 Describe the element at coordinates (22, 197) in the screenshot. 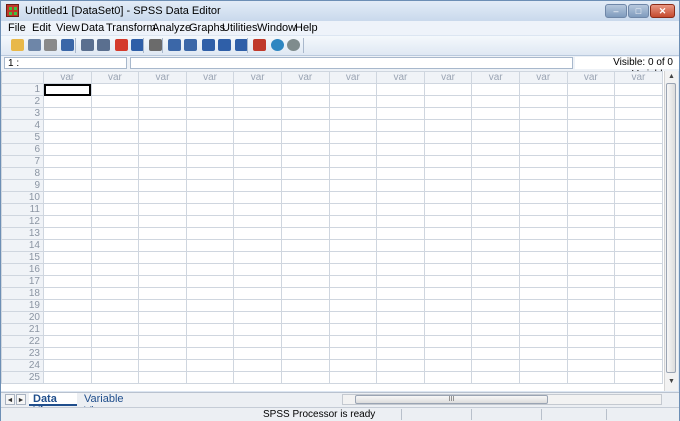

I see `row-header: 10` at that location.